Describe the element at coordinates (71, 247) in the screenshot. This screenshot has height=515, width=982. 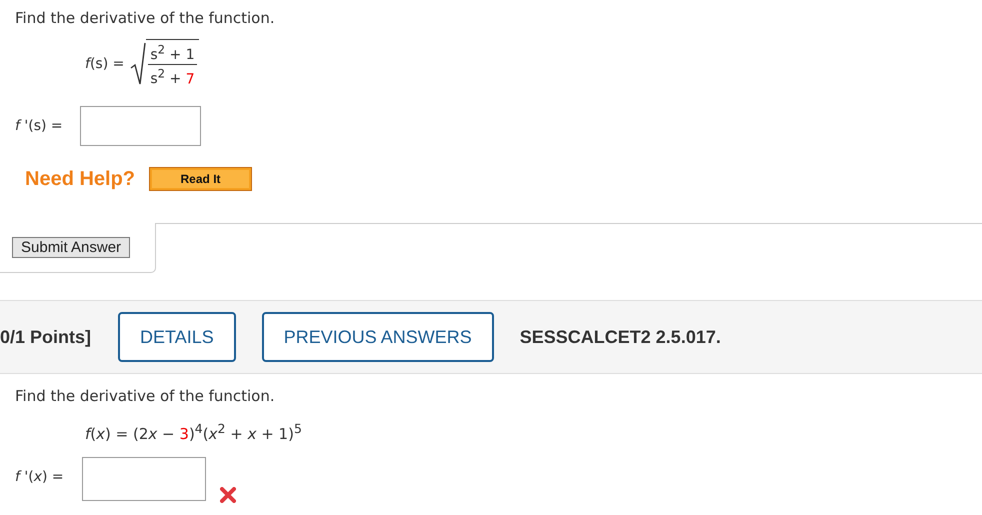
I see `submit-button: Submit Answer` at that location.